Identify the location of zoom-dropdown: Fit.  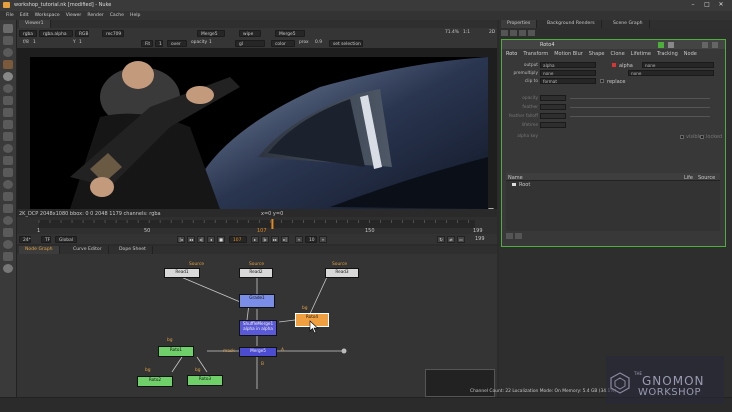
(147, 43).